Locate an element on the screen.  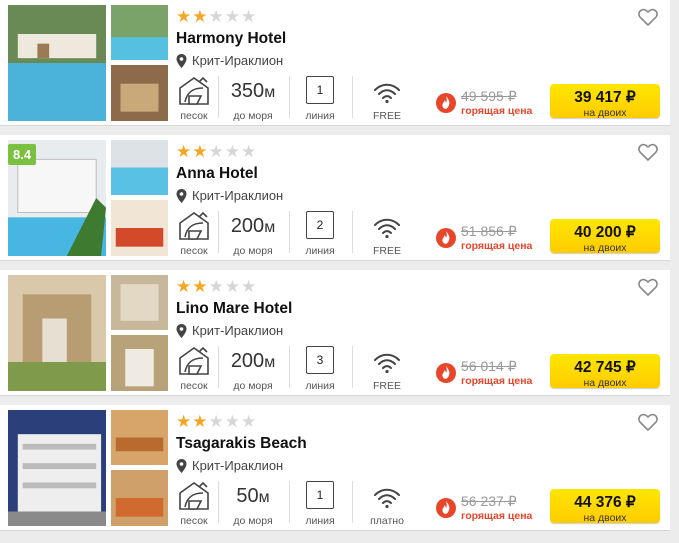
price-button: 42 745 ₽ на двоих is located at coordinates (605, 371).